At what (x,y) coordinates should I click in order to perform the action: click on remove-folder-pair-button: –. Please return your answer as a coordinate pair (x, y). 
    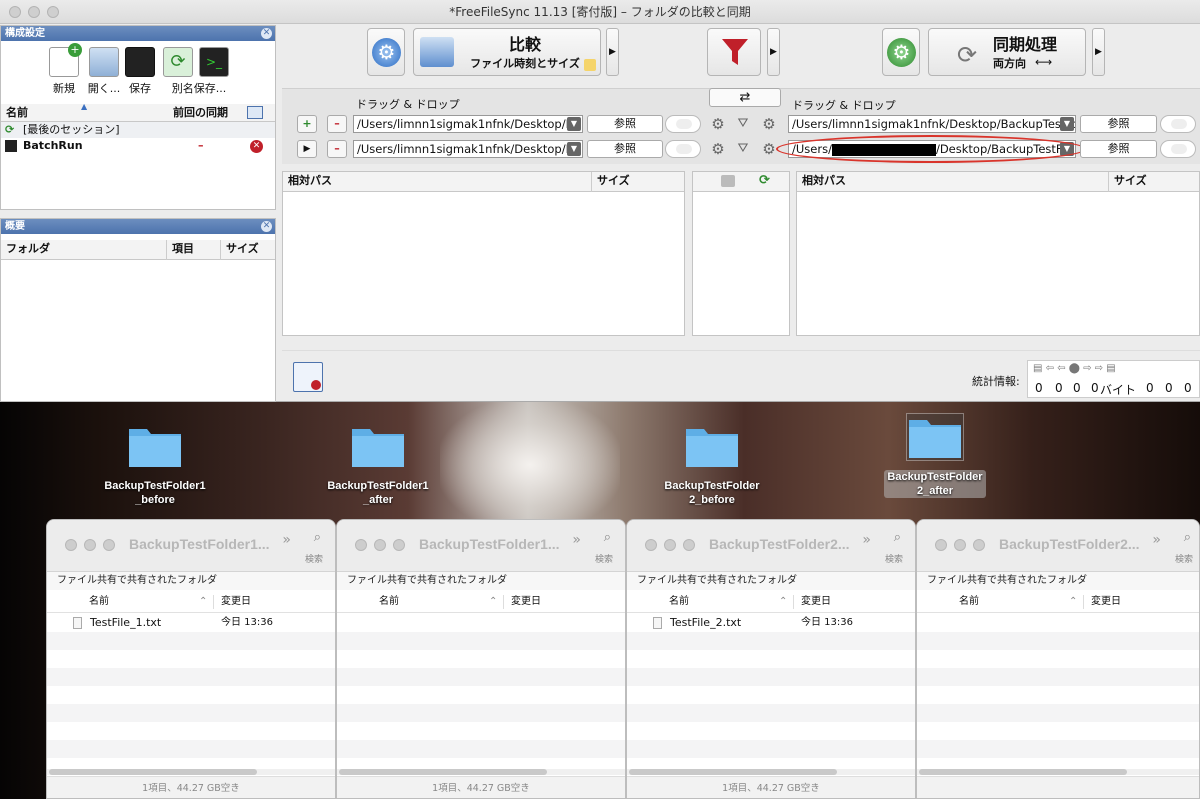
    Looking at the image, I should click on (337, 124).